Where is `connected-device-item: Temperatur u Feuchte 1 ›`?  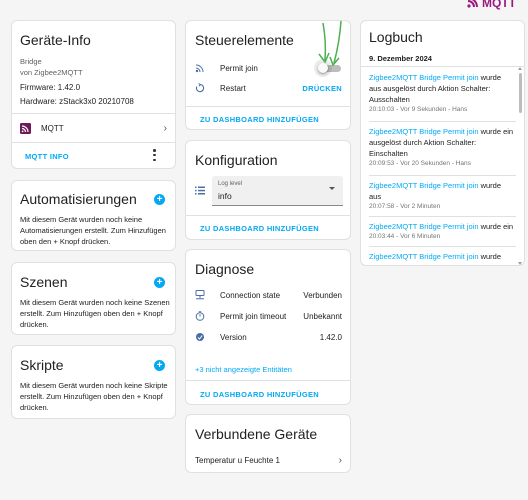
connected-device-item: Temperatur u Feuchte 1 › is located at coordinates (268, 460).